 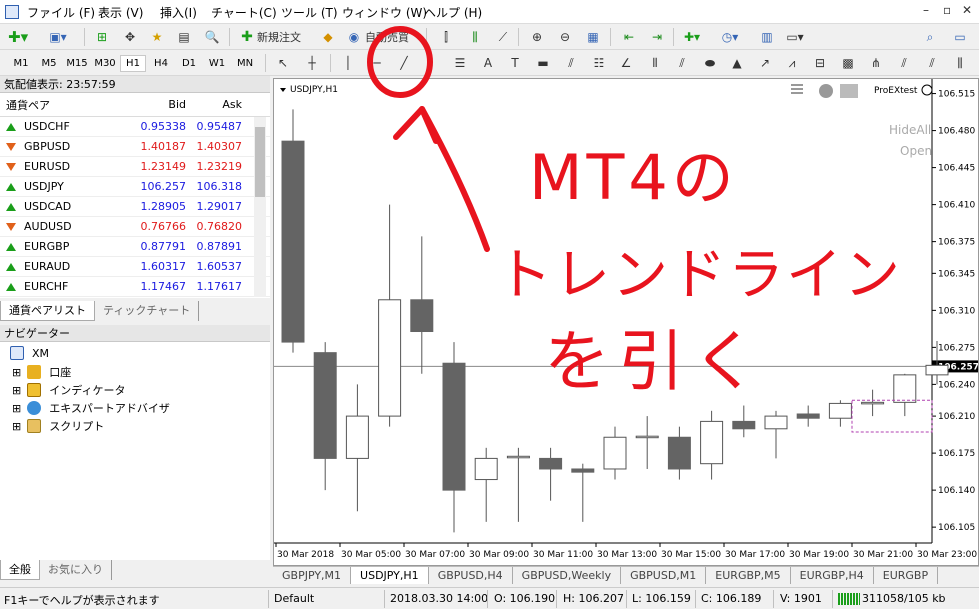 I want to click on chart-tab: GBPUSD,H4, so click(x=471, y=575).